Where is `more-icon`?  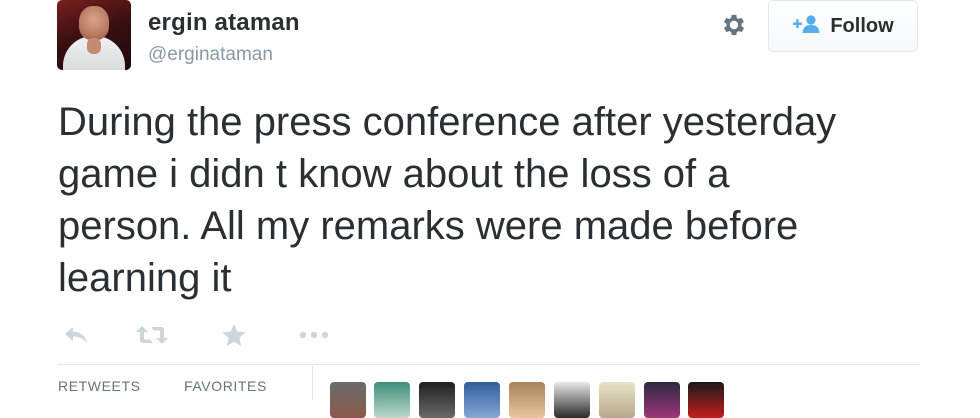 more-icon is located at coordinates (314, 335).